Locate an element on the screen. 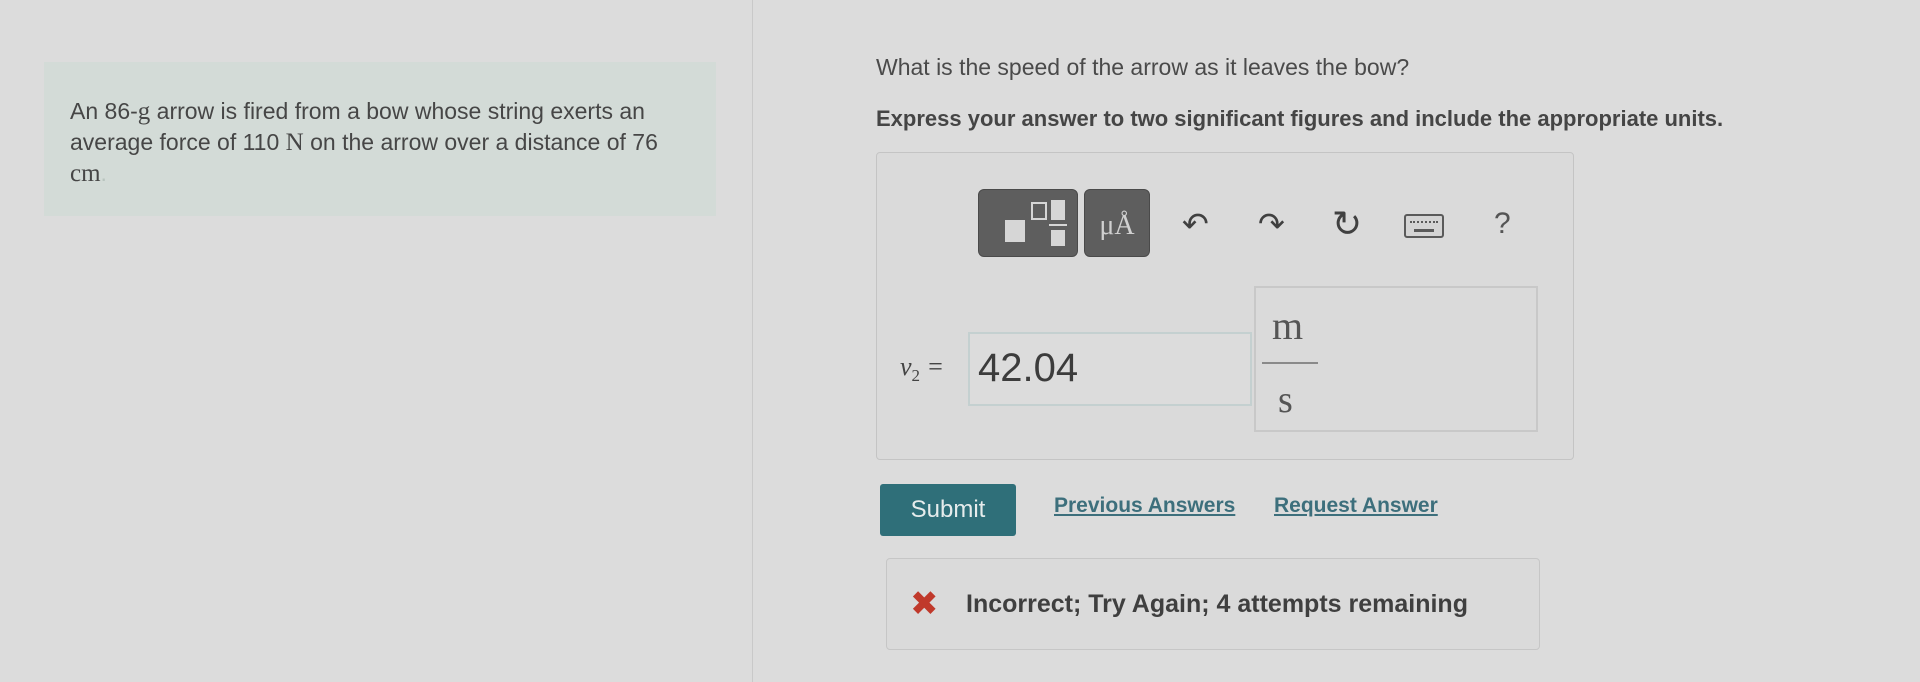 This screenshot has height=682, width=1920. keyboard-icon is located at coordinates (1424, 226).